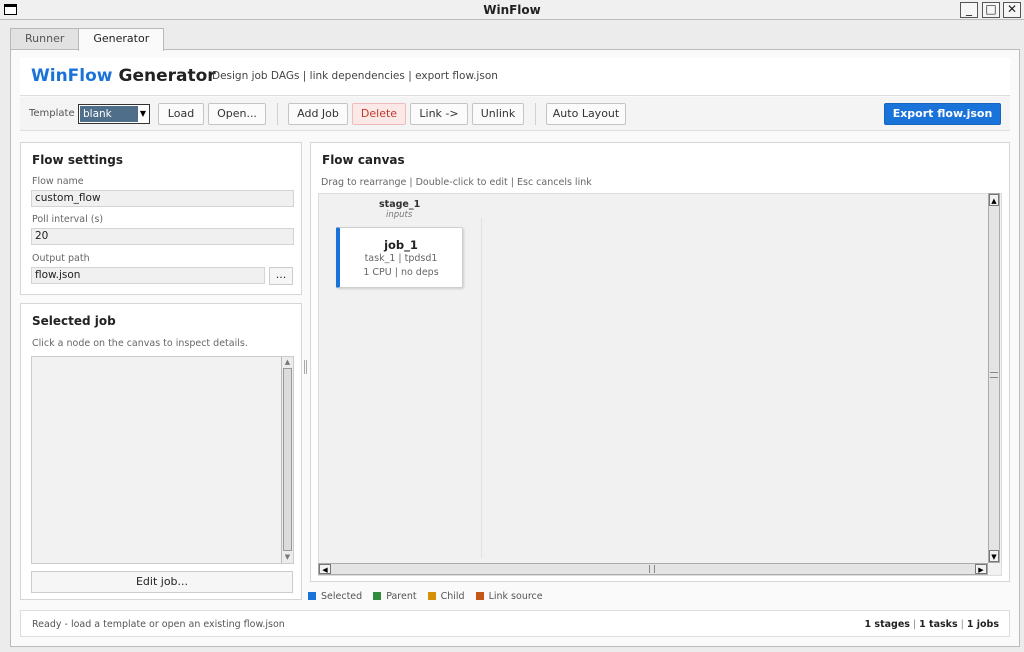  I want to click on export-button: Export flow.json, so click(942, 114).